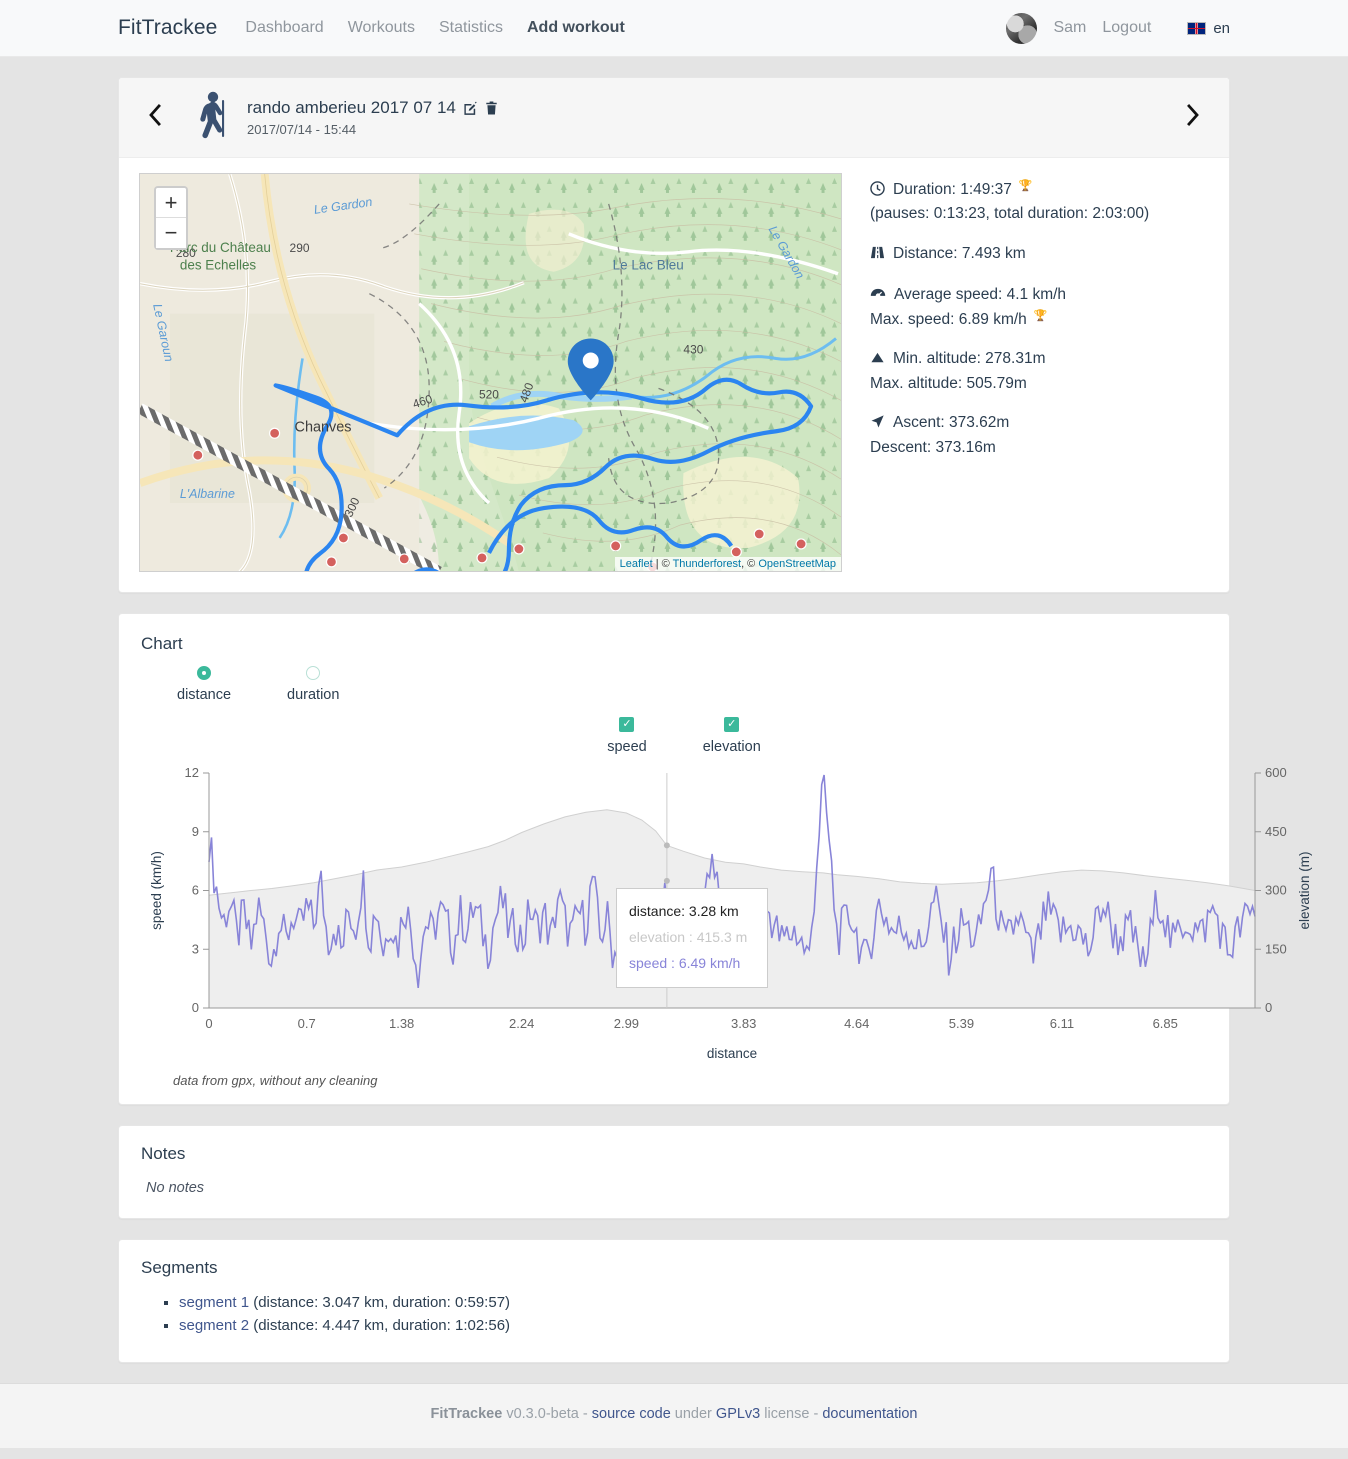 The height and width of the screenshot is (1459, 1348). I want to click on x-tick-label: 2.99, so click(626, 1023).